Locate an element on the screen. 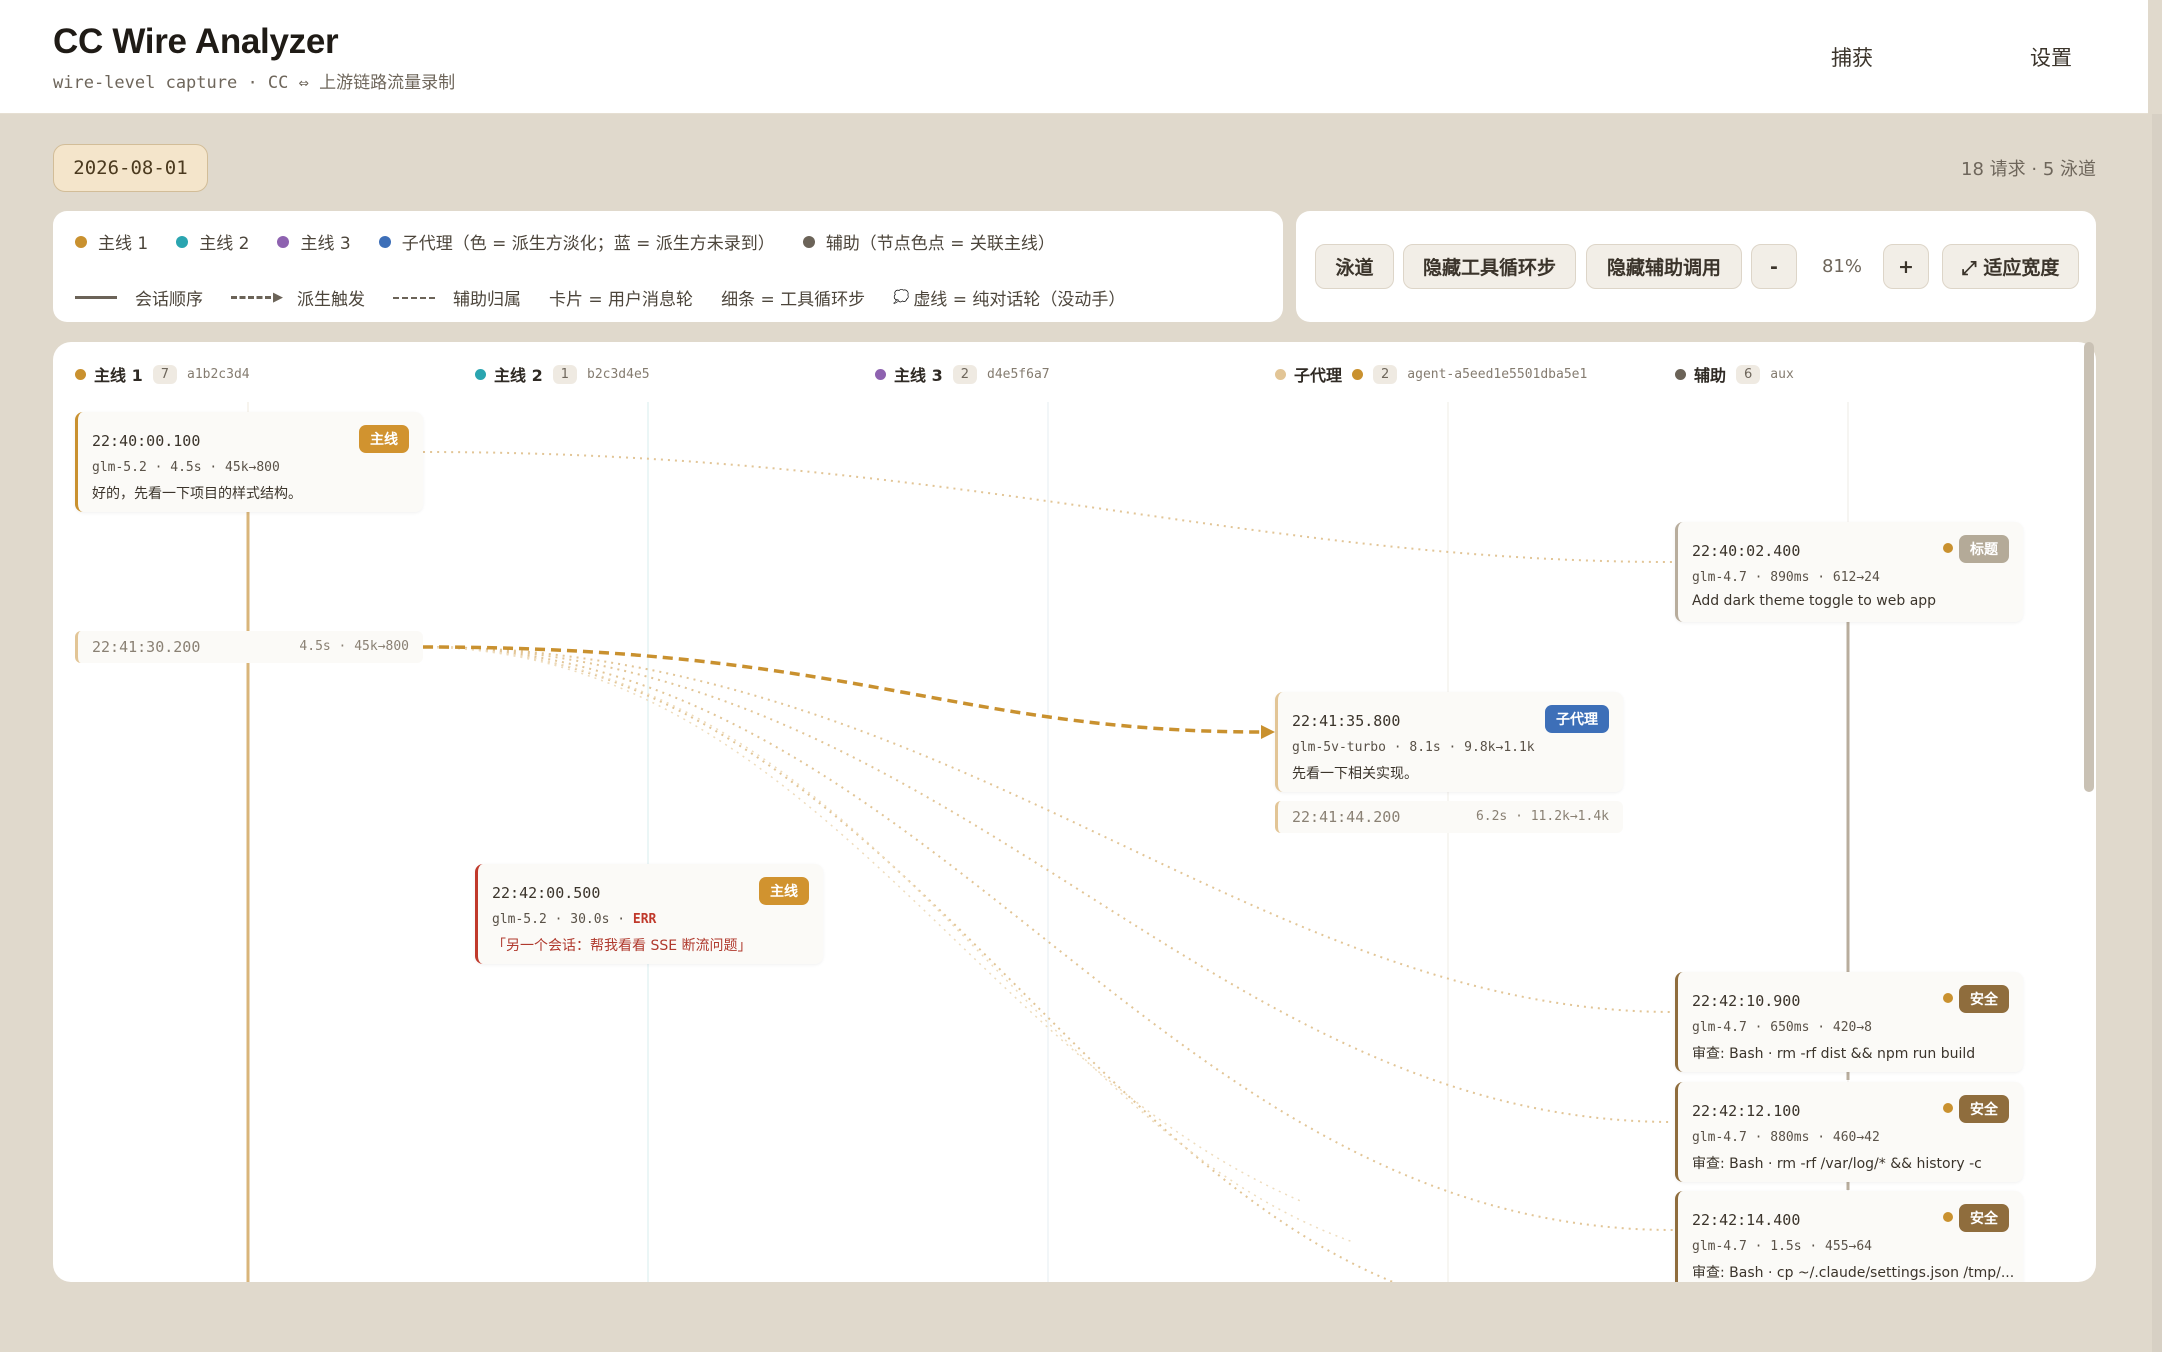 Image resolution: width=2162 pixels, height=1352 pixels. spawn-arrow-head is located at coordinates (1268, 732).